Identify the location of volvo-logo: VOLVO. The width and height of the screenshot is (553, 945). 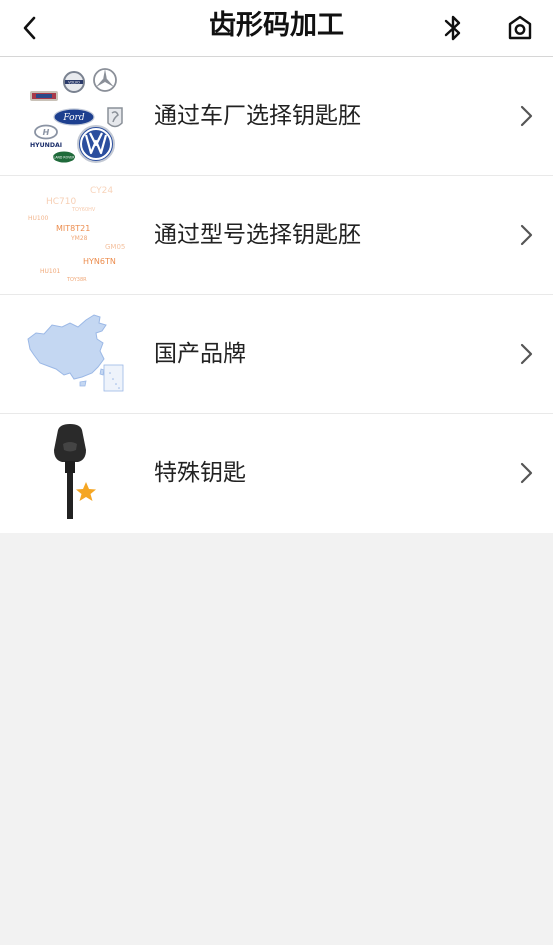
(74, 82).